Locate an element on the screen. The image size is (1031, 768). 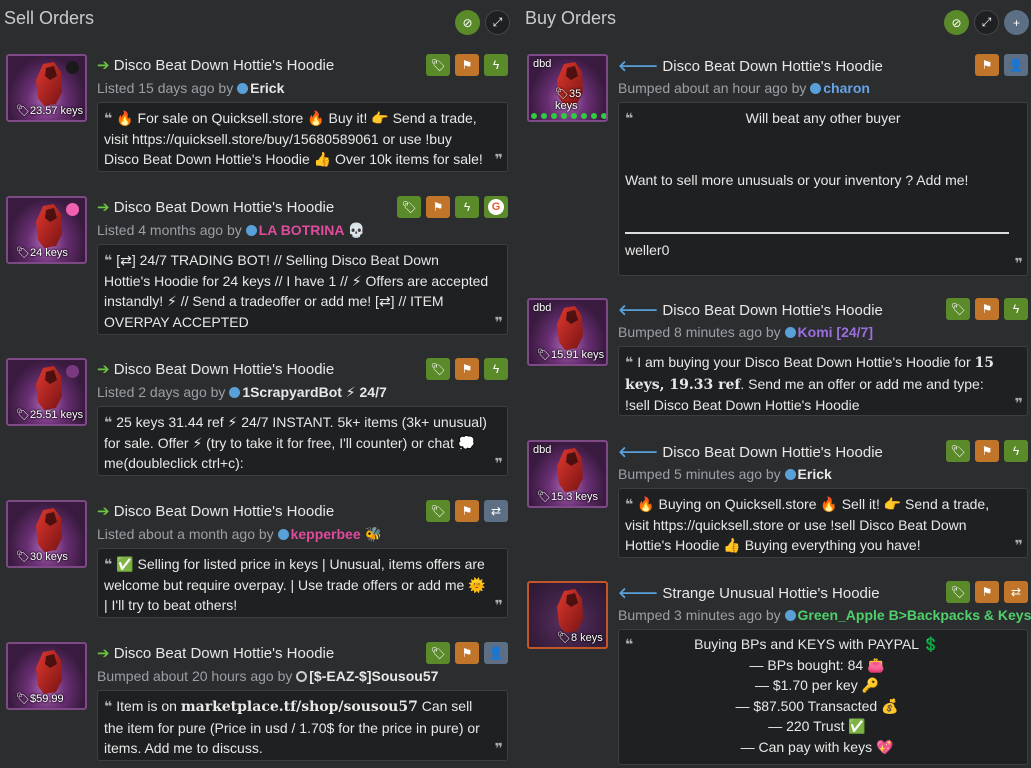
g-button: G is located at coordinates (496, 207).